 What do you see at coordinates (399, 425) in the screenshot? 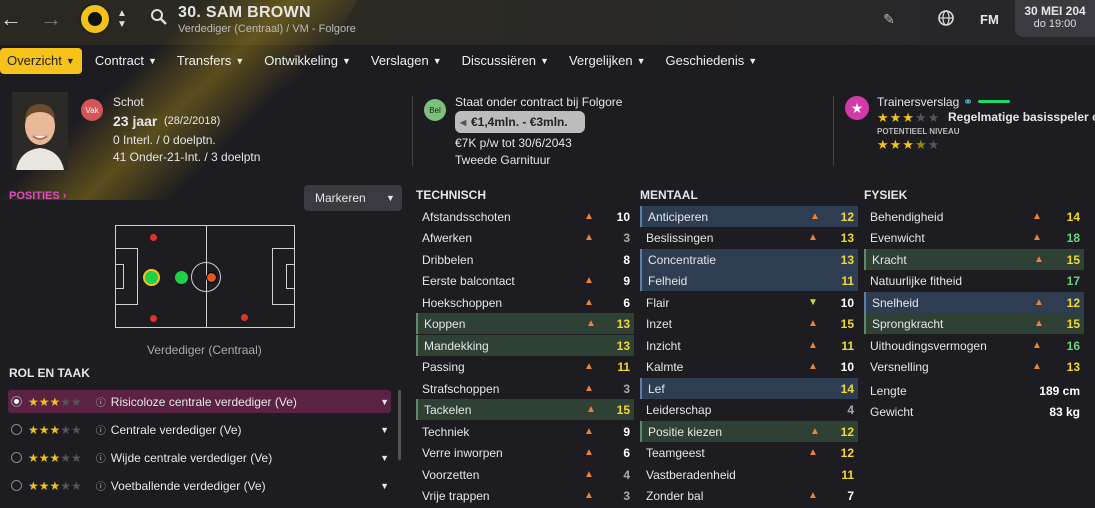
I see `scrollbar` at bounding box center [399, 425].